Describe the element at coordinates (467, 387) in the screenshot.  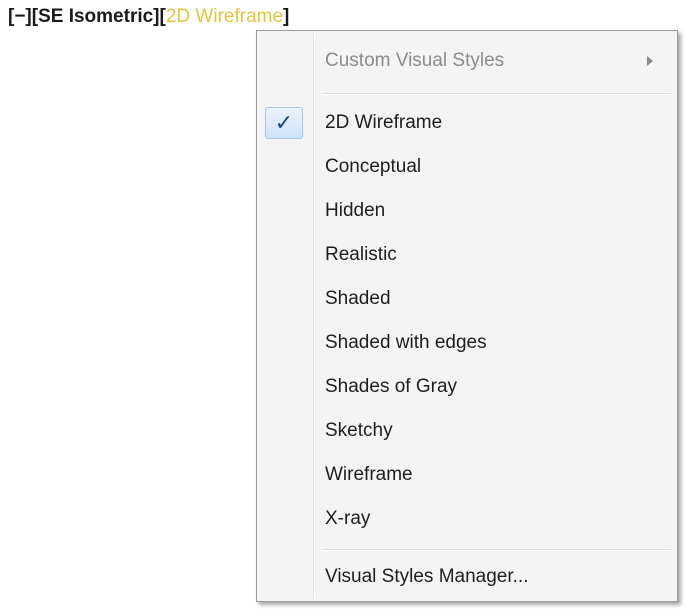
I see `menu-item-shades-of-gray: Shades of Gray` at that location.